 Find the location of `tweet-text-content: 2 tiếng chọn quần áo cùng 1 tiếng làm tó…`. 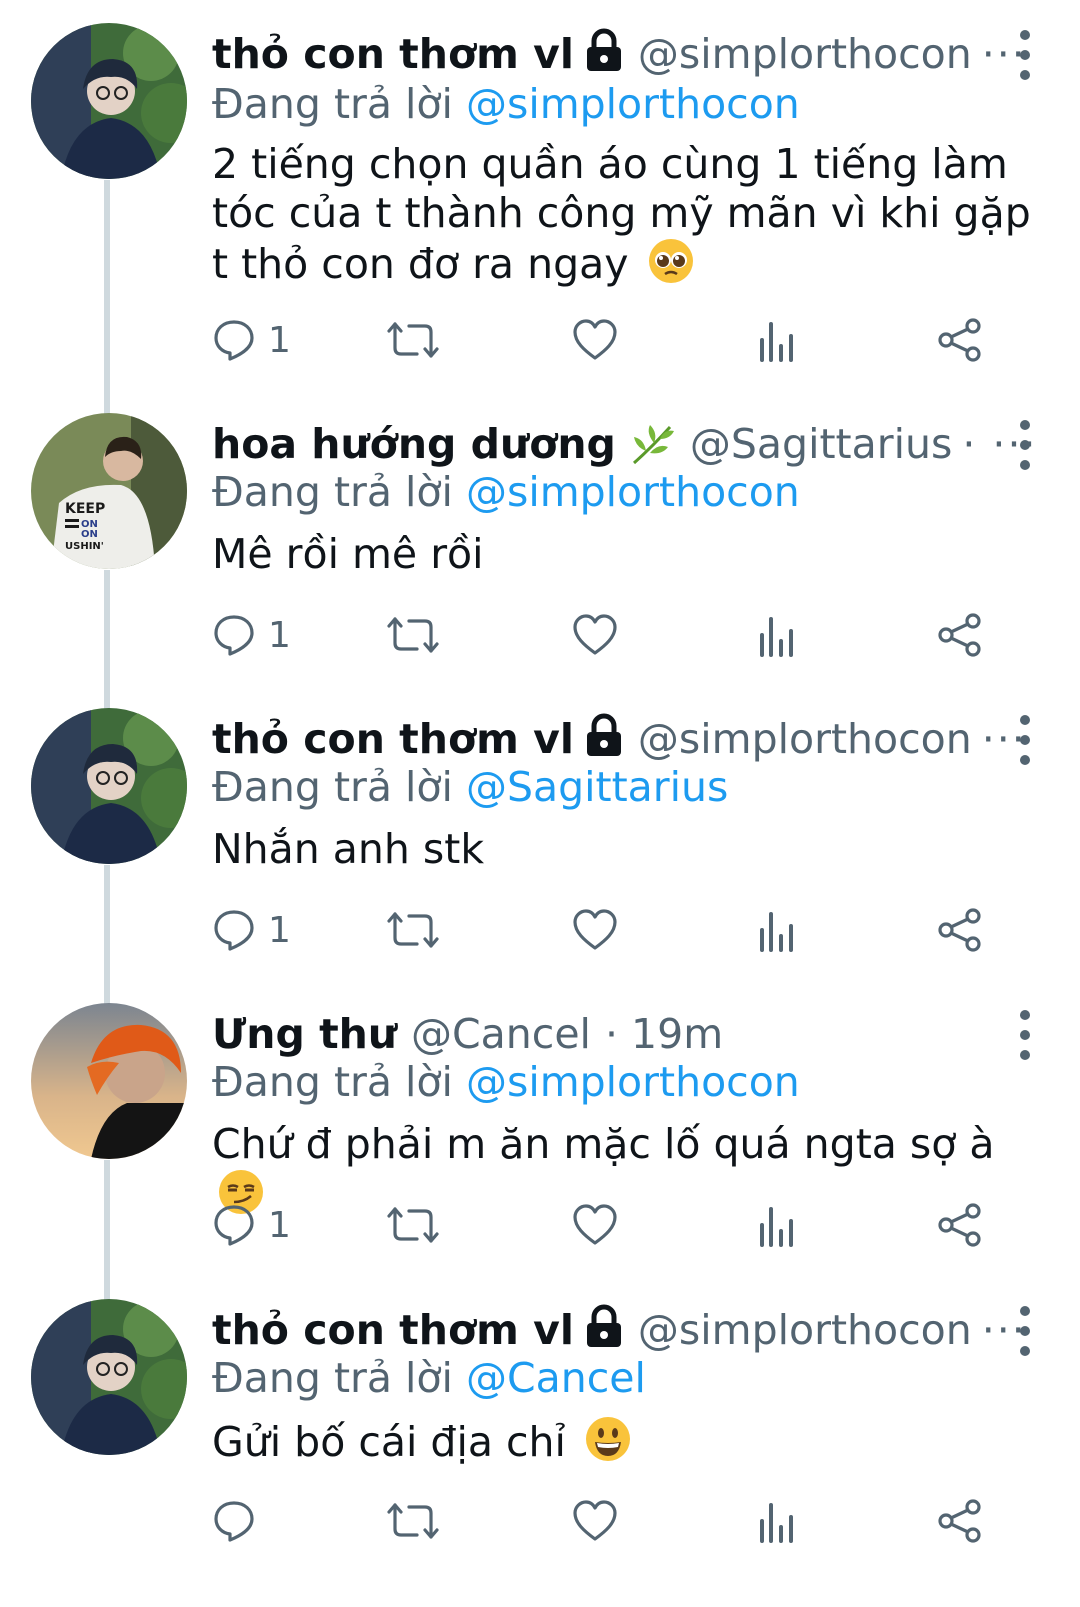

tweet-text-content: 2 tiếng chọn quần áo cùng 1 tiếng làm tó… is located at coordinates (621, 214).